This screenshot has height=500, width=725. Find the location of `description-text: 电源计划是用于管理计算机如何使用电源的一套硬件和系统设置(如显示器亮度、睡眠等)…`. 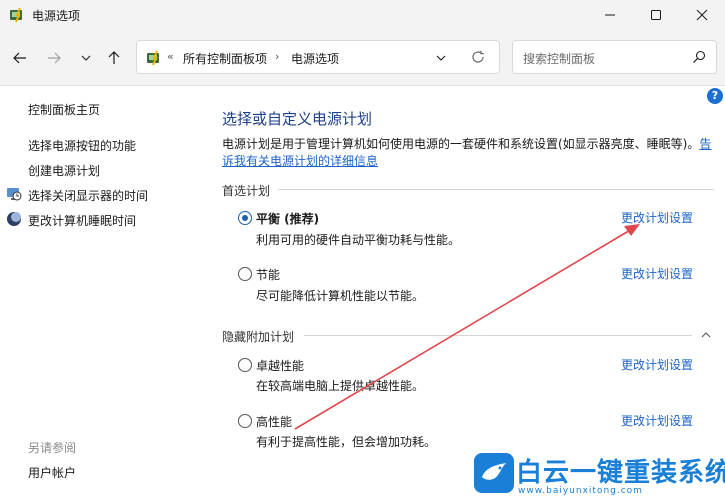

description-text: 电源计划是用于管理计算机如何使用电源的一套硬件和系统设置(如显示器亮度、睡眠等)… is located at coordinates (461, 144).